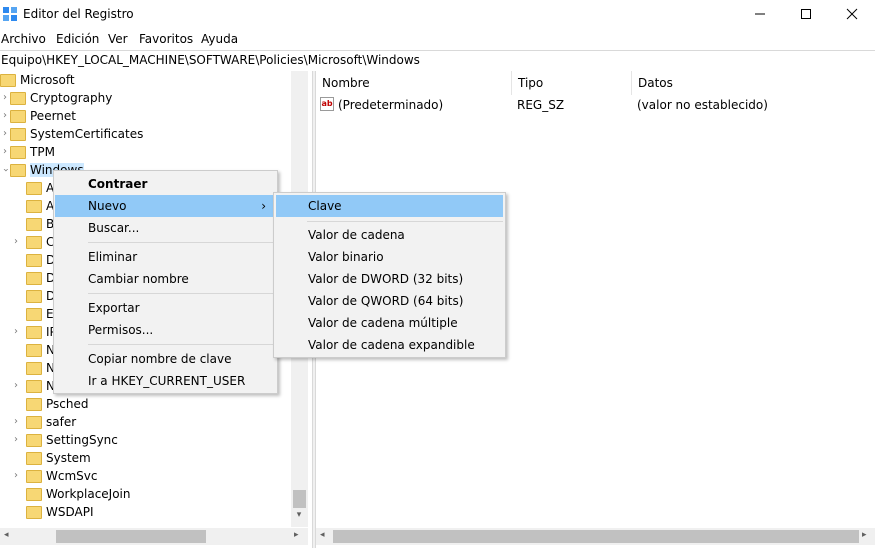  I want to click on submenu-item-valor-cadena-expandible: Valor de cadena expandible, so click(389, 345).